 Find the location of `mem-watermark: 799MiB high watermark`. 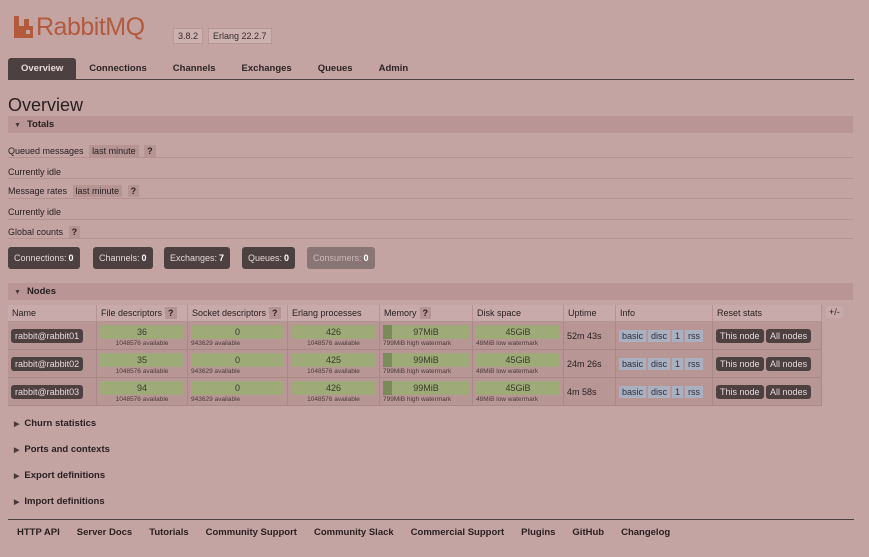

mem-watermark: 799MiB high watermark is located at coordinates (417, 399).